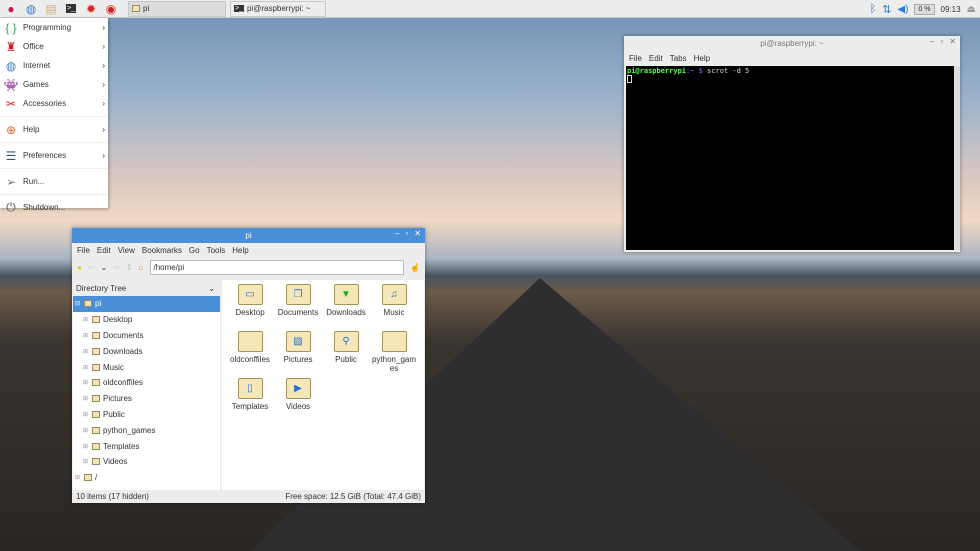 The height and width of the screenshot is (551, 980). What do you see at coordinates (346, 354) in the screenshot?
I see `file-item: ⚲ Public` at bounding box center [346, 354].